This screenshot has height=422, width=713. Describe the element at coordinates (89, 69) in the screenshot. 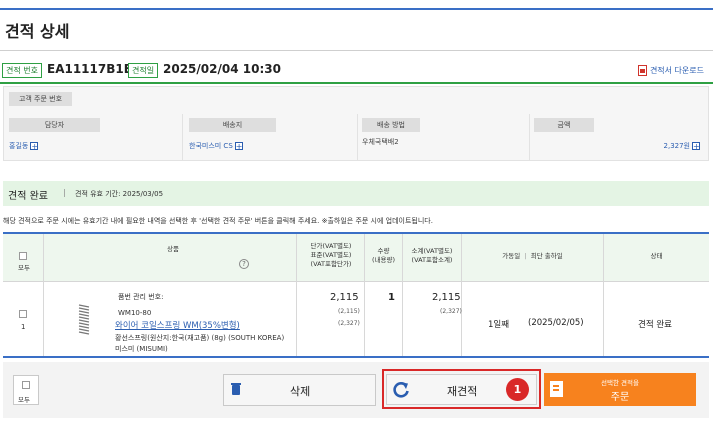

I see `quote-number: EA11117B1E` at that location.